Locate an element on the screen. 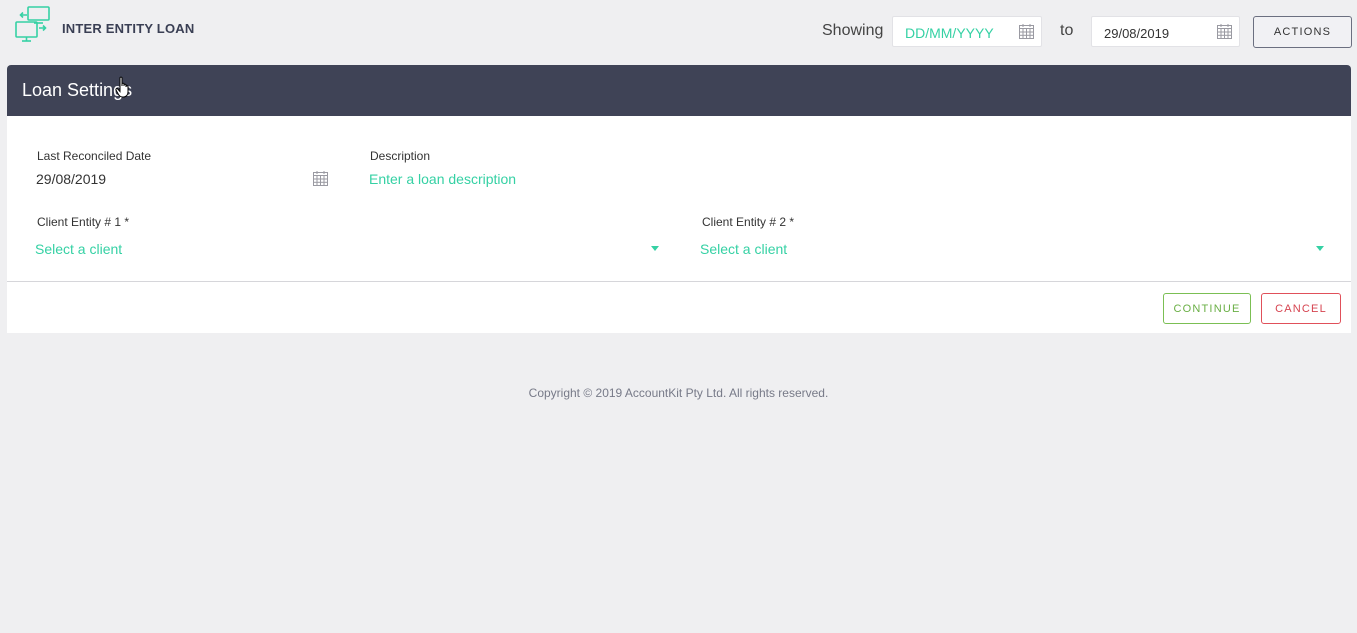 This screenshot has width=1357, height=633. last-reconciled-label: Last Reconciled Date is located at coordinates (94, 156).